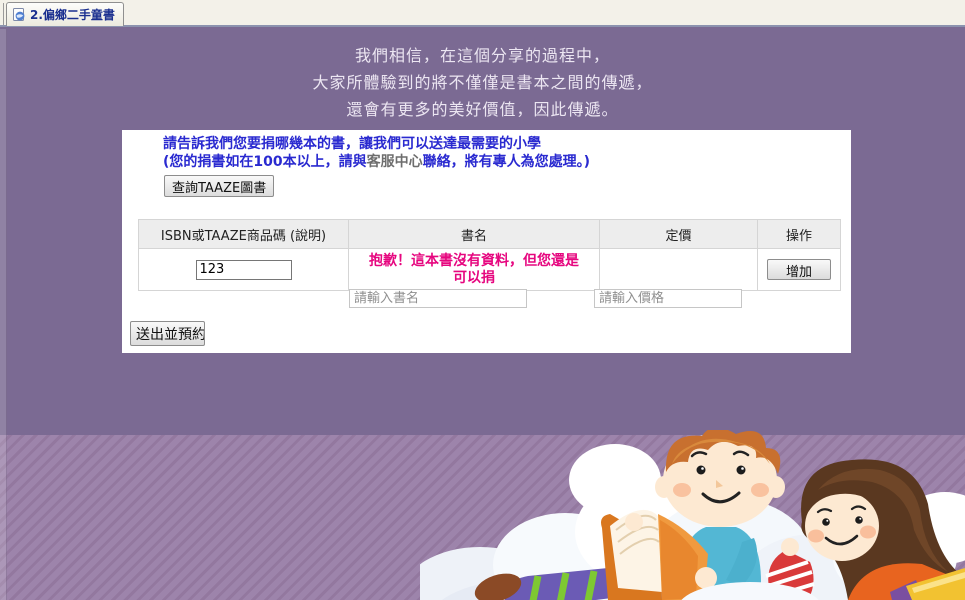  I want to click on header-action: 操作, so click(799, 234).